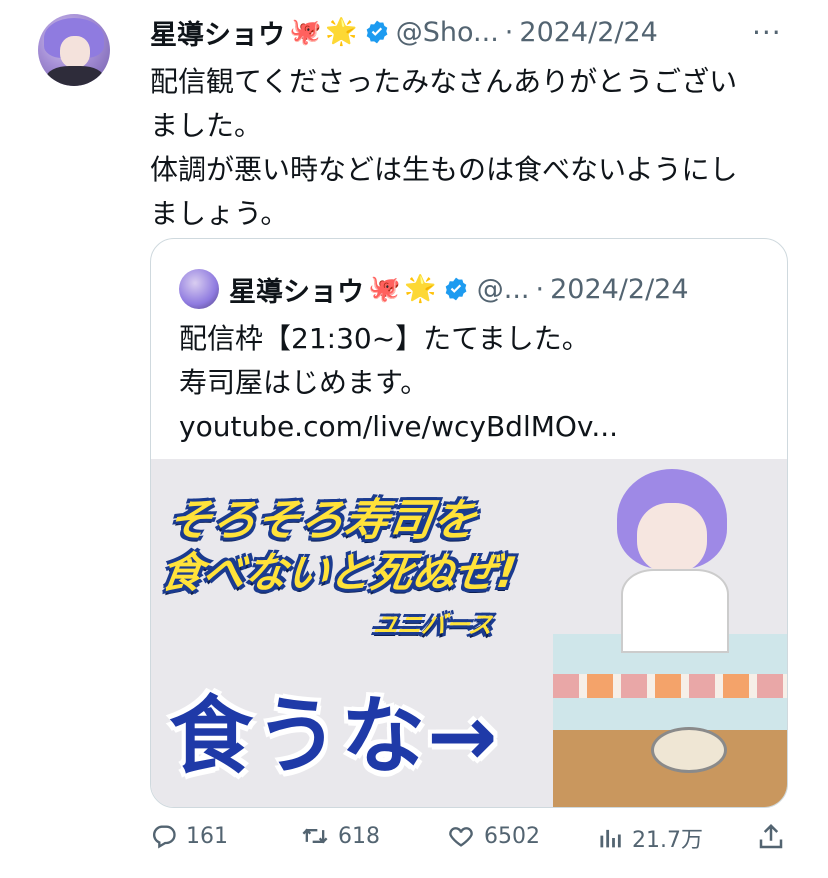 Image resolution: width=828 pixels, height=878 pixels. Describe the element at coordinates (217, 32) in the screenshot. I see `author-name: 星導ショウ` at that location.